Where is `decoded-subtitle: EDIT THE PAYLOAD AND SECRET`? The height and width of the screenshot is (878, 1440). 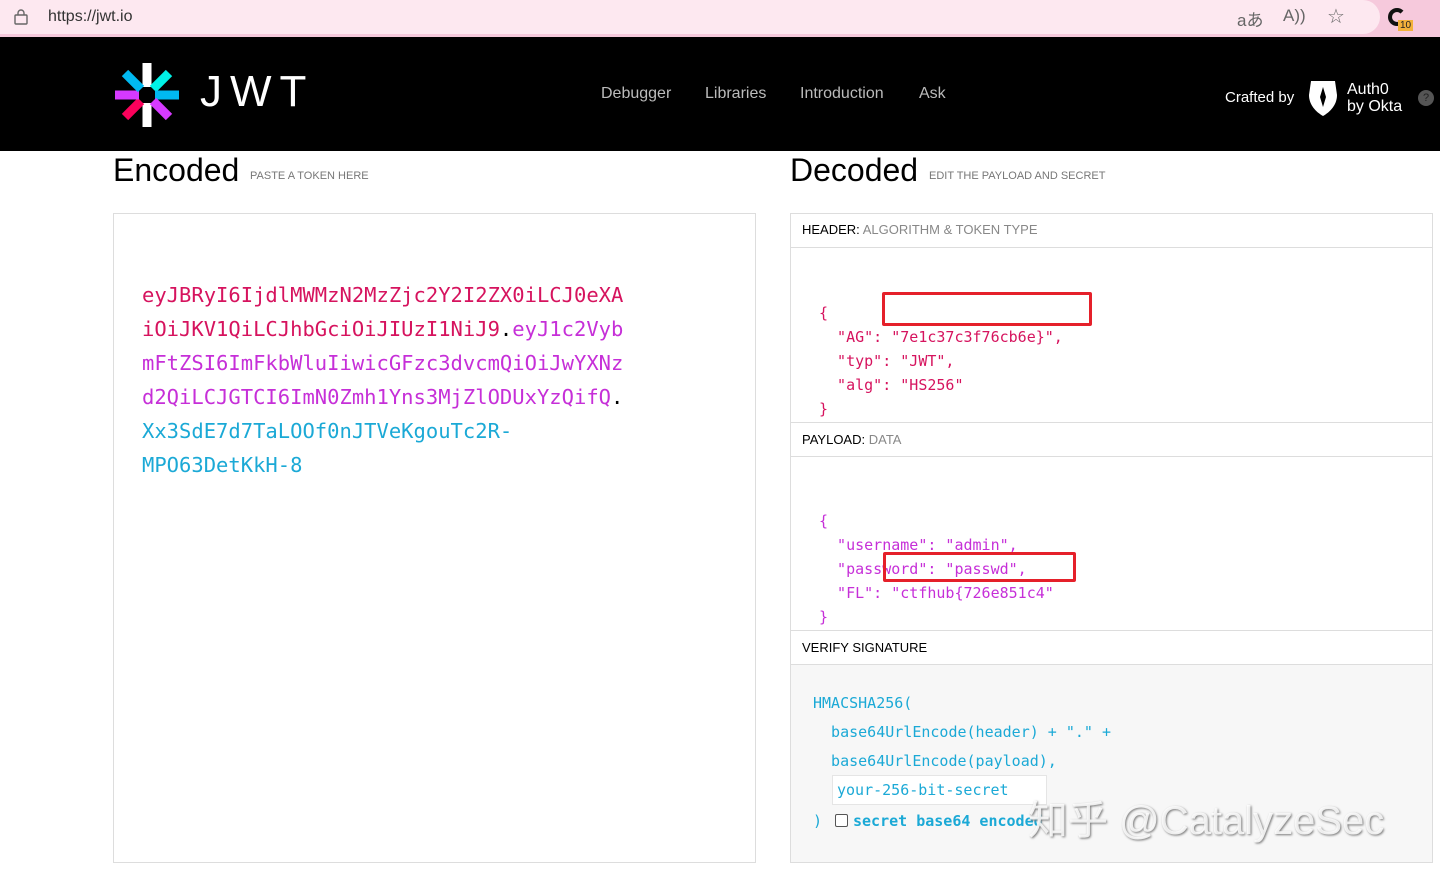 decoded-subtitle: EDIT THE PAYLOAD AND SECRET is located at coordinates (1017, 176).